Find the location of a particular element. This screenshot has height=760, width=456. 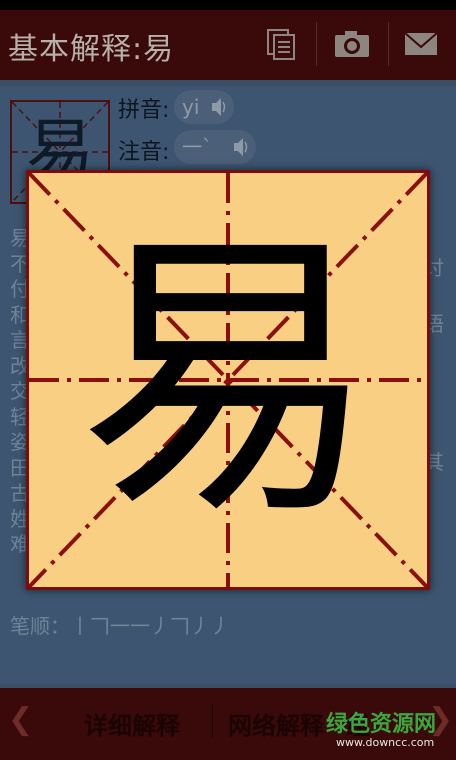

page-title: 基本解释:易 is located at coordinates (91, 49).